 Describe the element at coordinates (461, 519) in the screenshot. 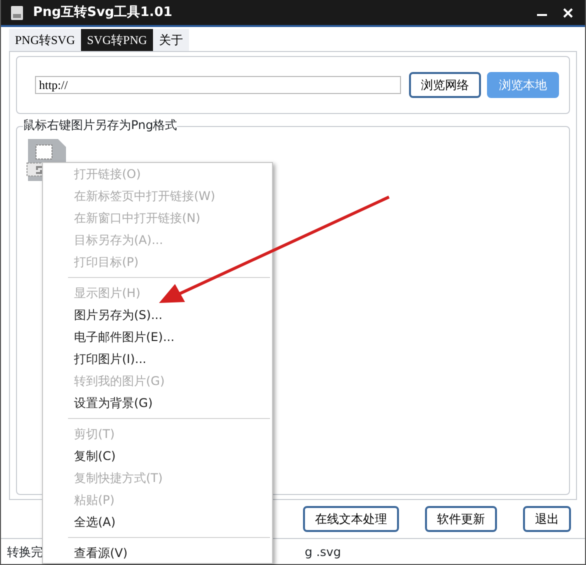

I see `action-button: 软件更新` at that location.